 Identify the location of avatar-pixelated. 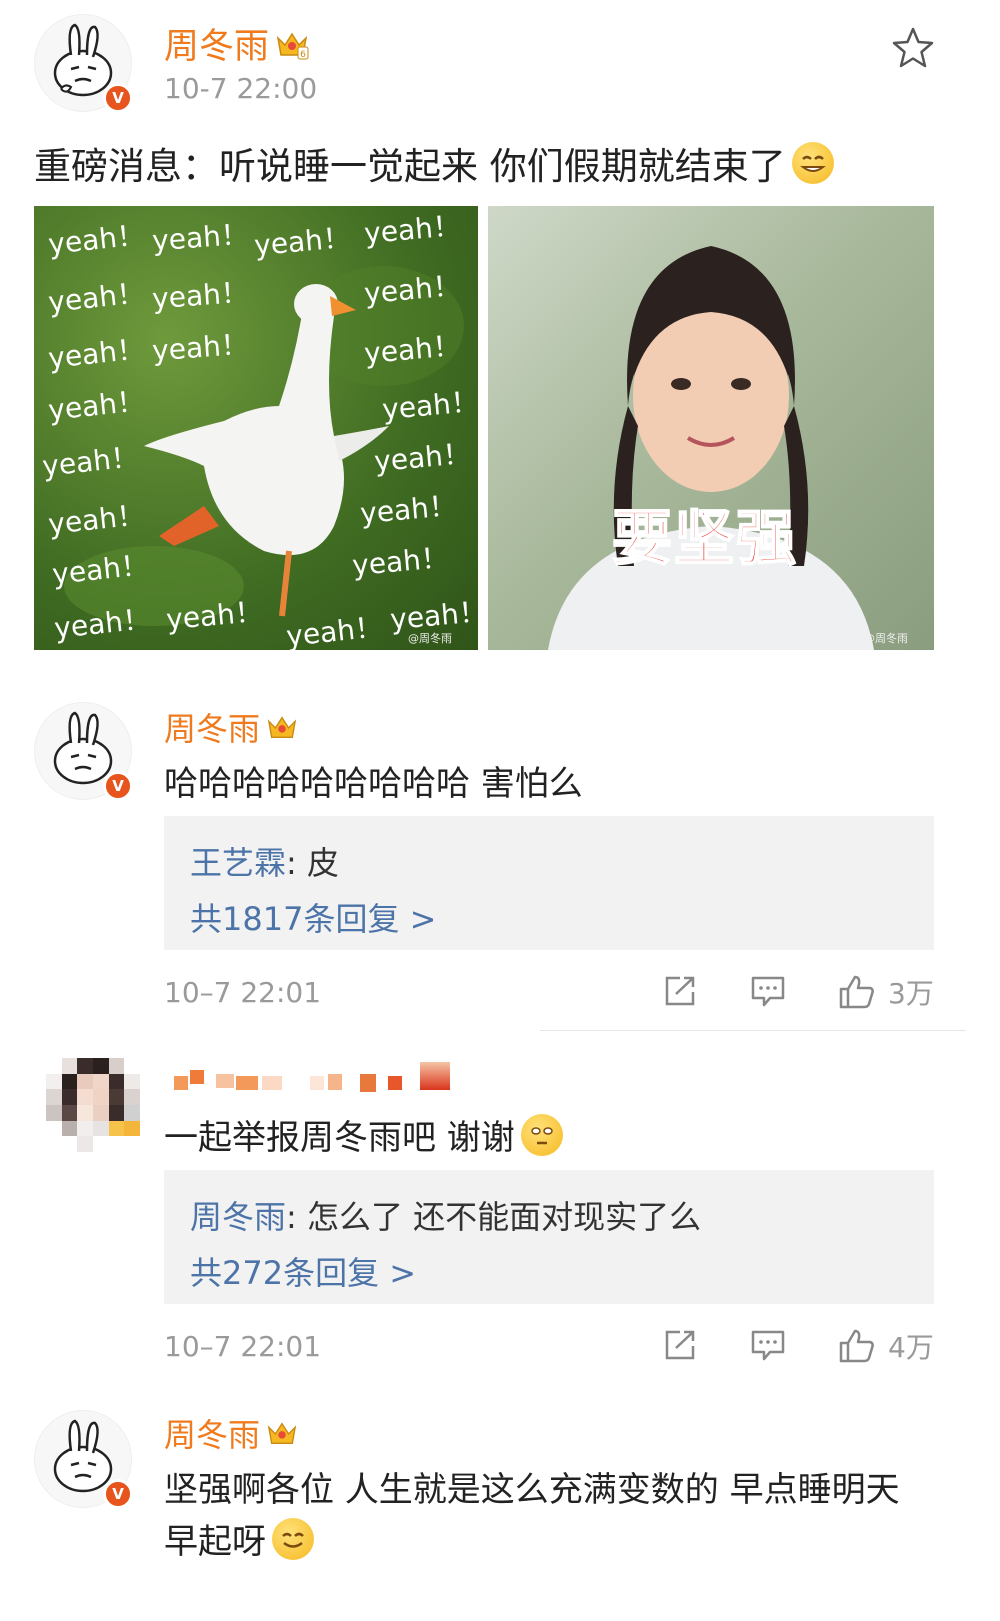
(93, 1105).